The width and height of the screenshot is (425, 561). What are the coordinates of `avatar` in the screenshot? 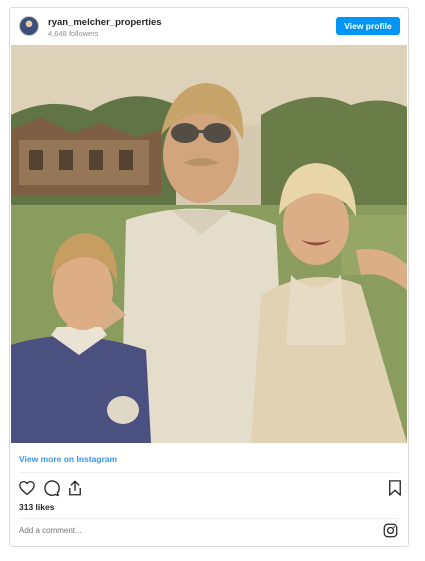 It's located at (29, 26).